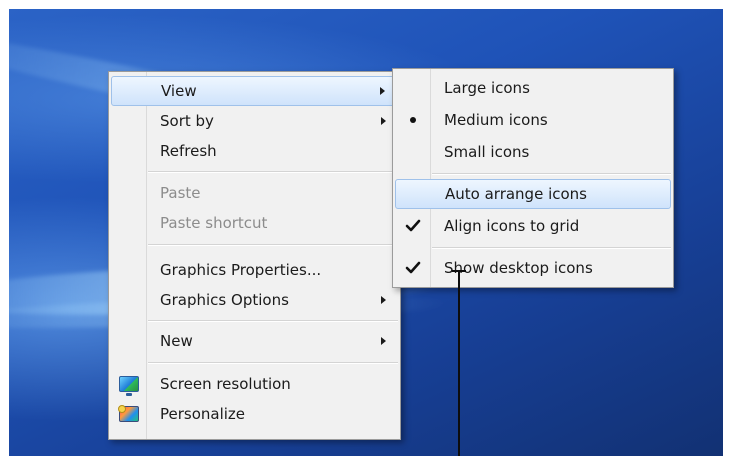  Describe the element at coordinates (516, 194) in the screenshot. I see `submenu-item-label: Auto arrange icons` at that location.